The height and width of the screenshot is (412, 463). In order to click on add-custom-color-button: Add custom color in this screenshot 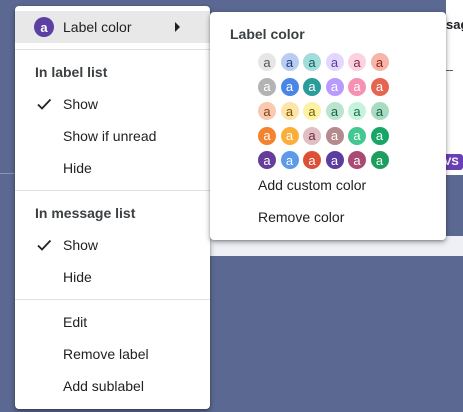, I will do `click(312, 185)`.